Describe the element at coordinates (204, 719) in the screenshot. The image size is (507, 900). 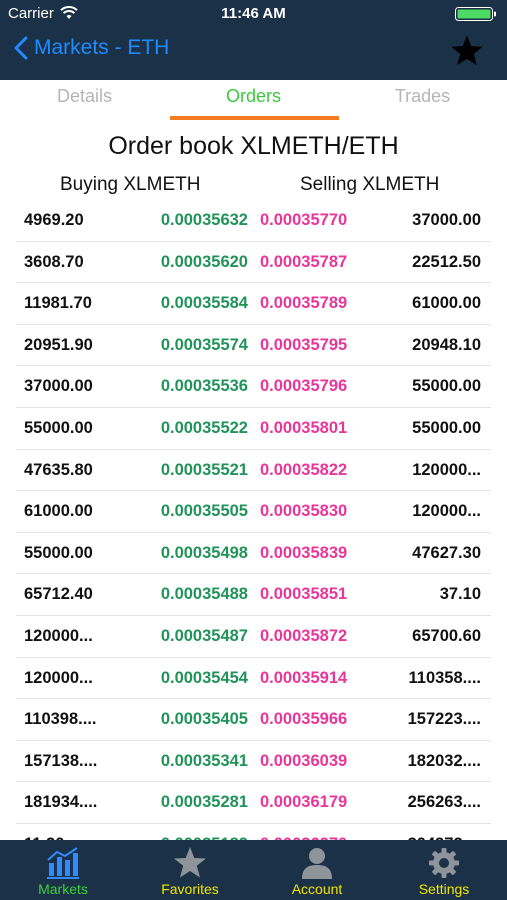
I see `buy-price: 0.00035405` at that location.